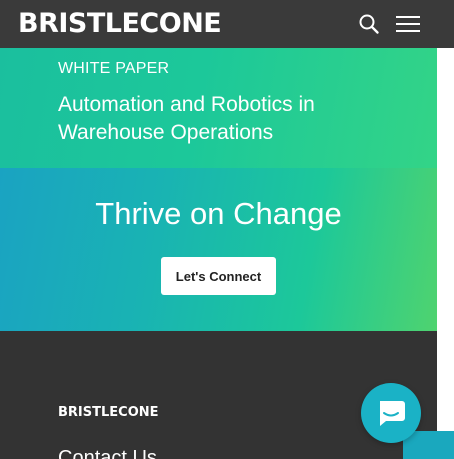 Image resolution: width=454 pixels, height=459 pixels. I want to click on page-edge, so click(445, 229).